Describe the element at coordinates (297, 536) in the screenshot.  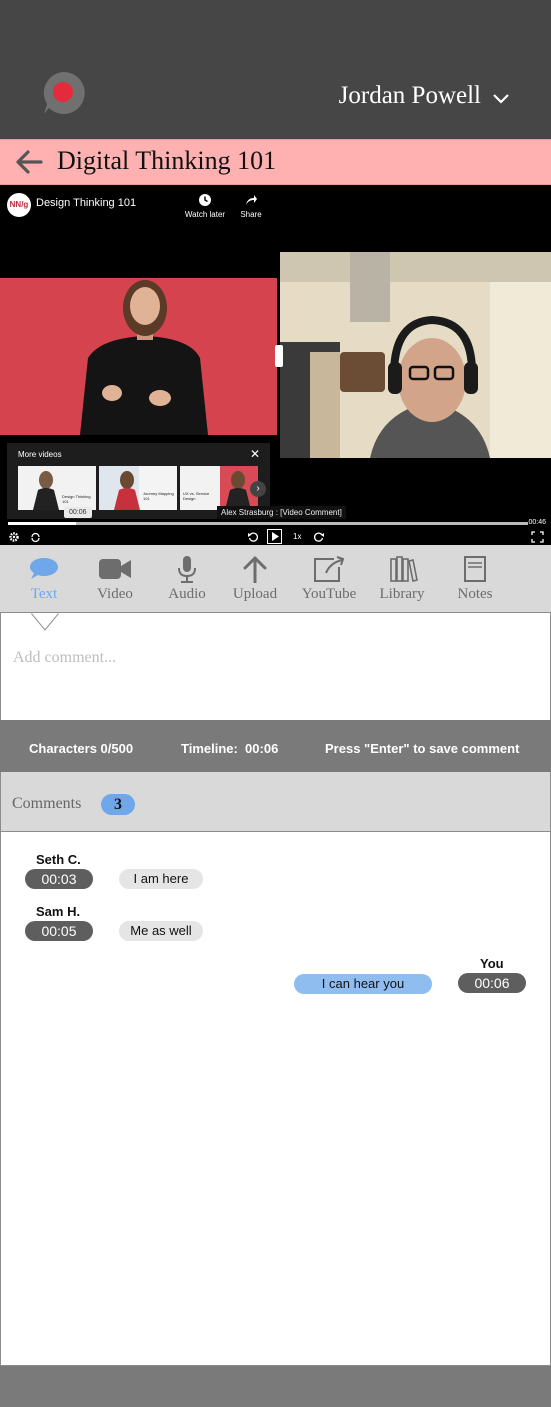
I see `playback-speed: 1x` at that location.